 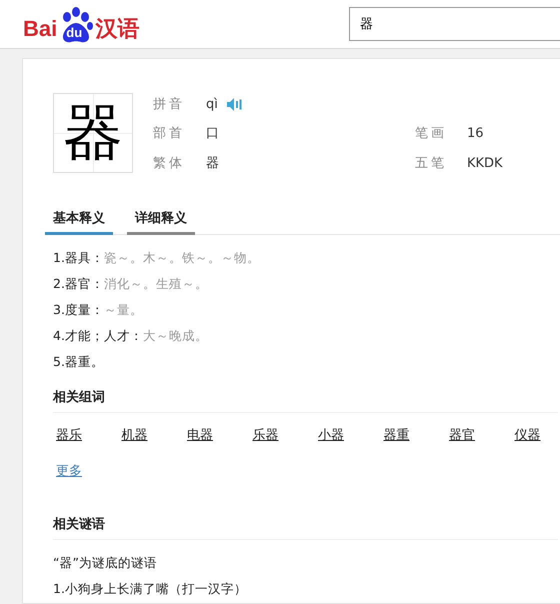 I want to click on search-field: 器, so click(x=454, y=24).